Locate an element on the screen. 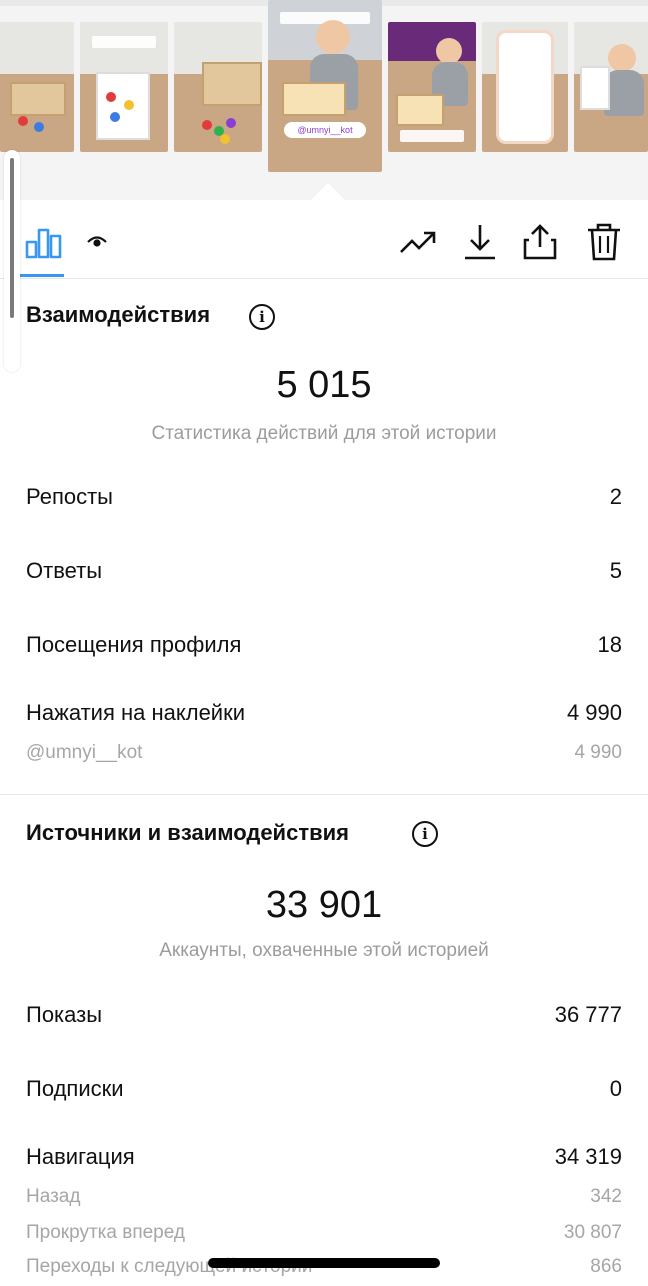 The image size is (648, 1286). metric-label: Посещения профиля is located at coordinates (134, 644).